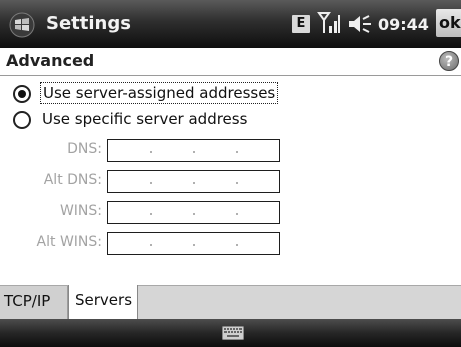  Describe the element at coordinates (103, 302) in the screenshot. I see `tab-servers: Servers` at that location.